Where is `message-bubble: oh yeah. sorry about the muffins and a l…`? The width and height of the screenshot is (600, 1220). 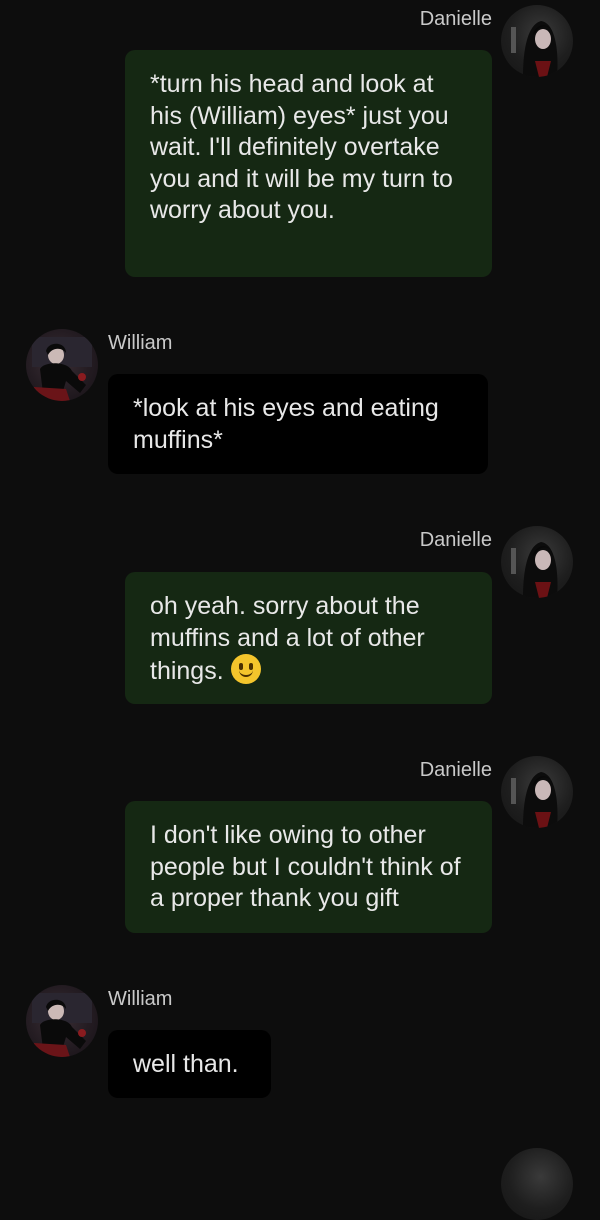 message-bubble: oh yeah. sorry about the muffins and a l… is located at coordinates (308, 638).